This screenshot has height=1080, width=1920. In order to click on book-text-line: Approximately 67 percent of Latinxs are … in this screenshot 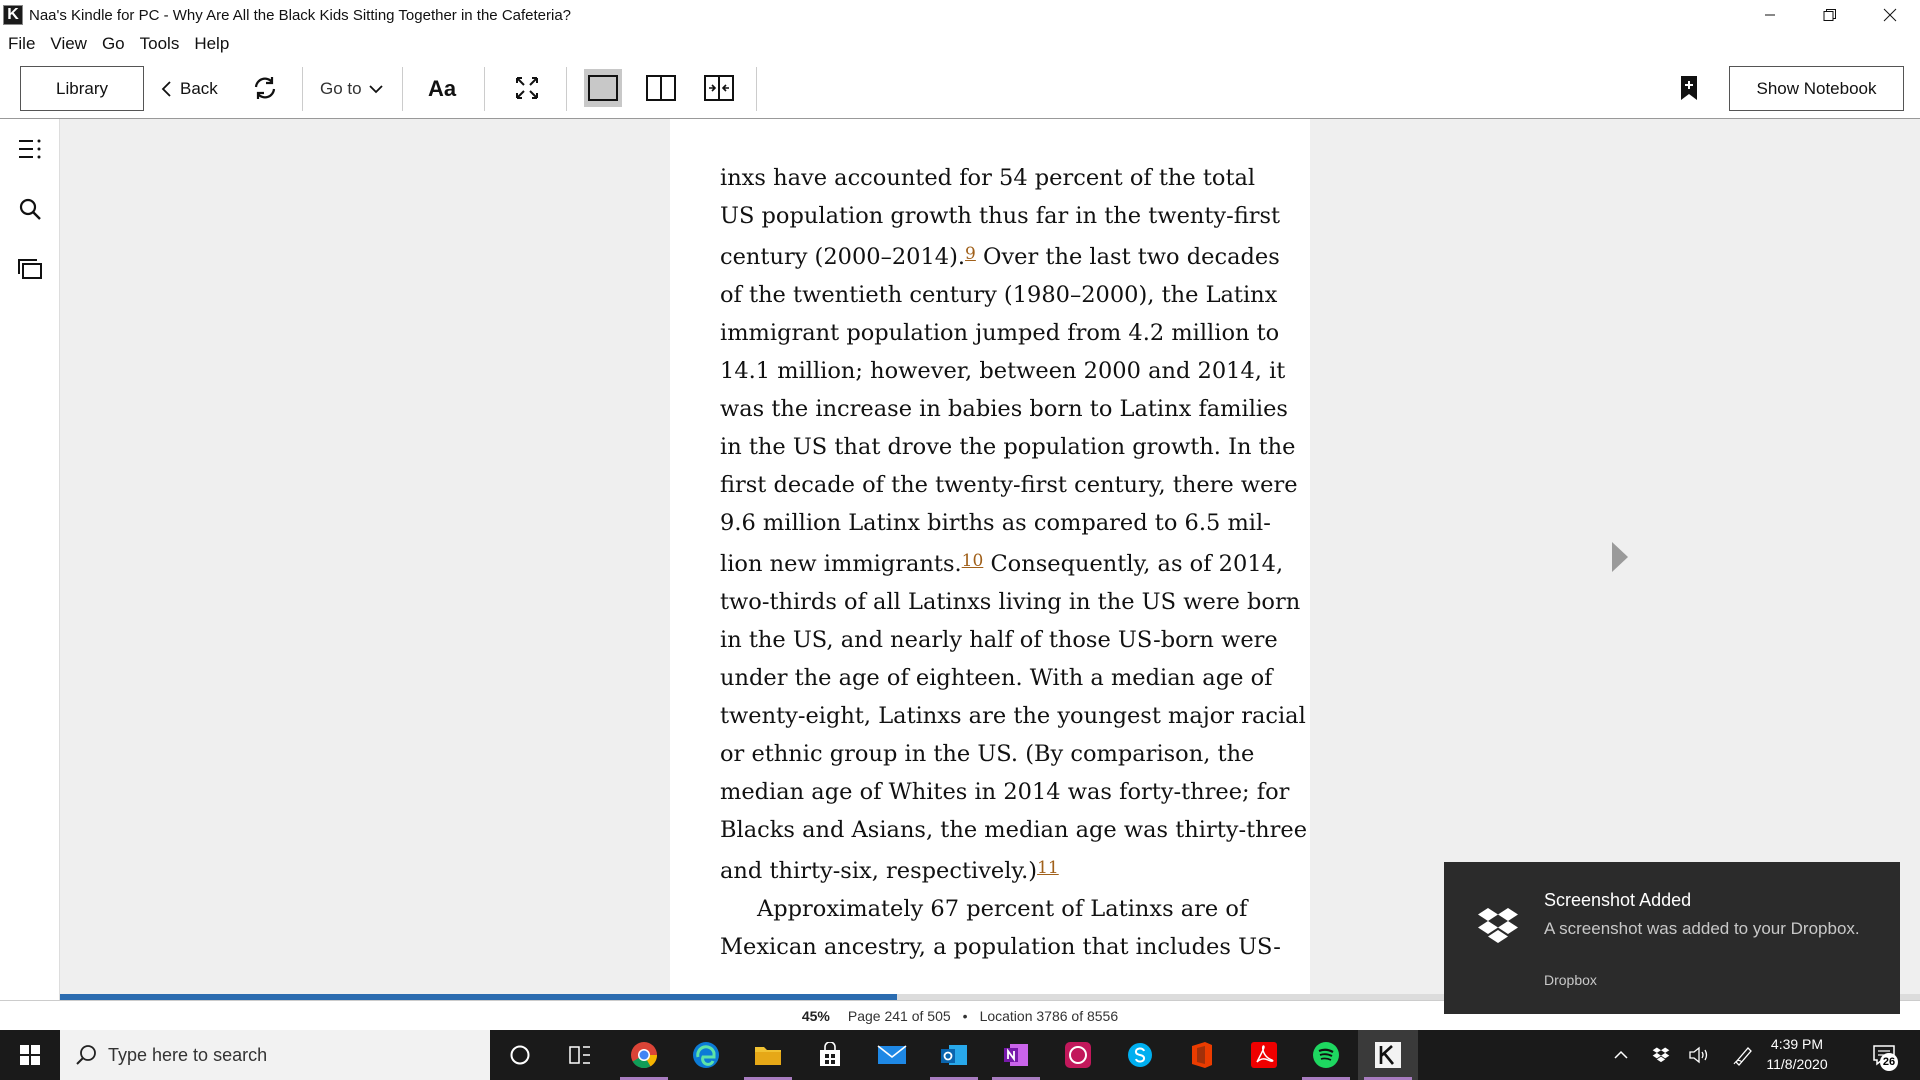, I will do `click(1000, 909)`.